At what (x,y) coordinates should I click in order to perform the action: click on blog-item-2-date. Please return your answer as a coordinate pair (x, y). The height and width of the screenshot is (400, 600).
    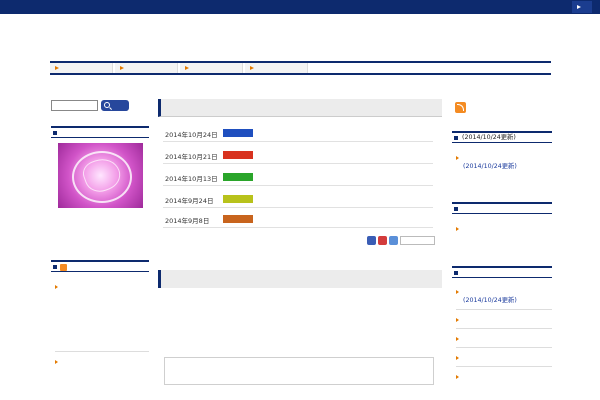
    Looking at the image, I should click on (85, 385).